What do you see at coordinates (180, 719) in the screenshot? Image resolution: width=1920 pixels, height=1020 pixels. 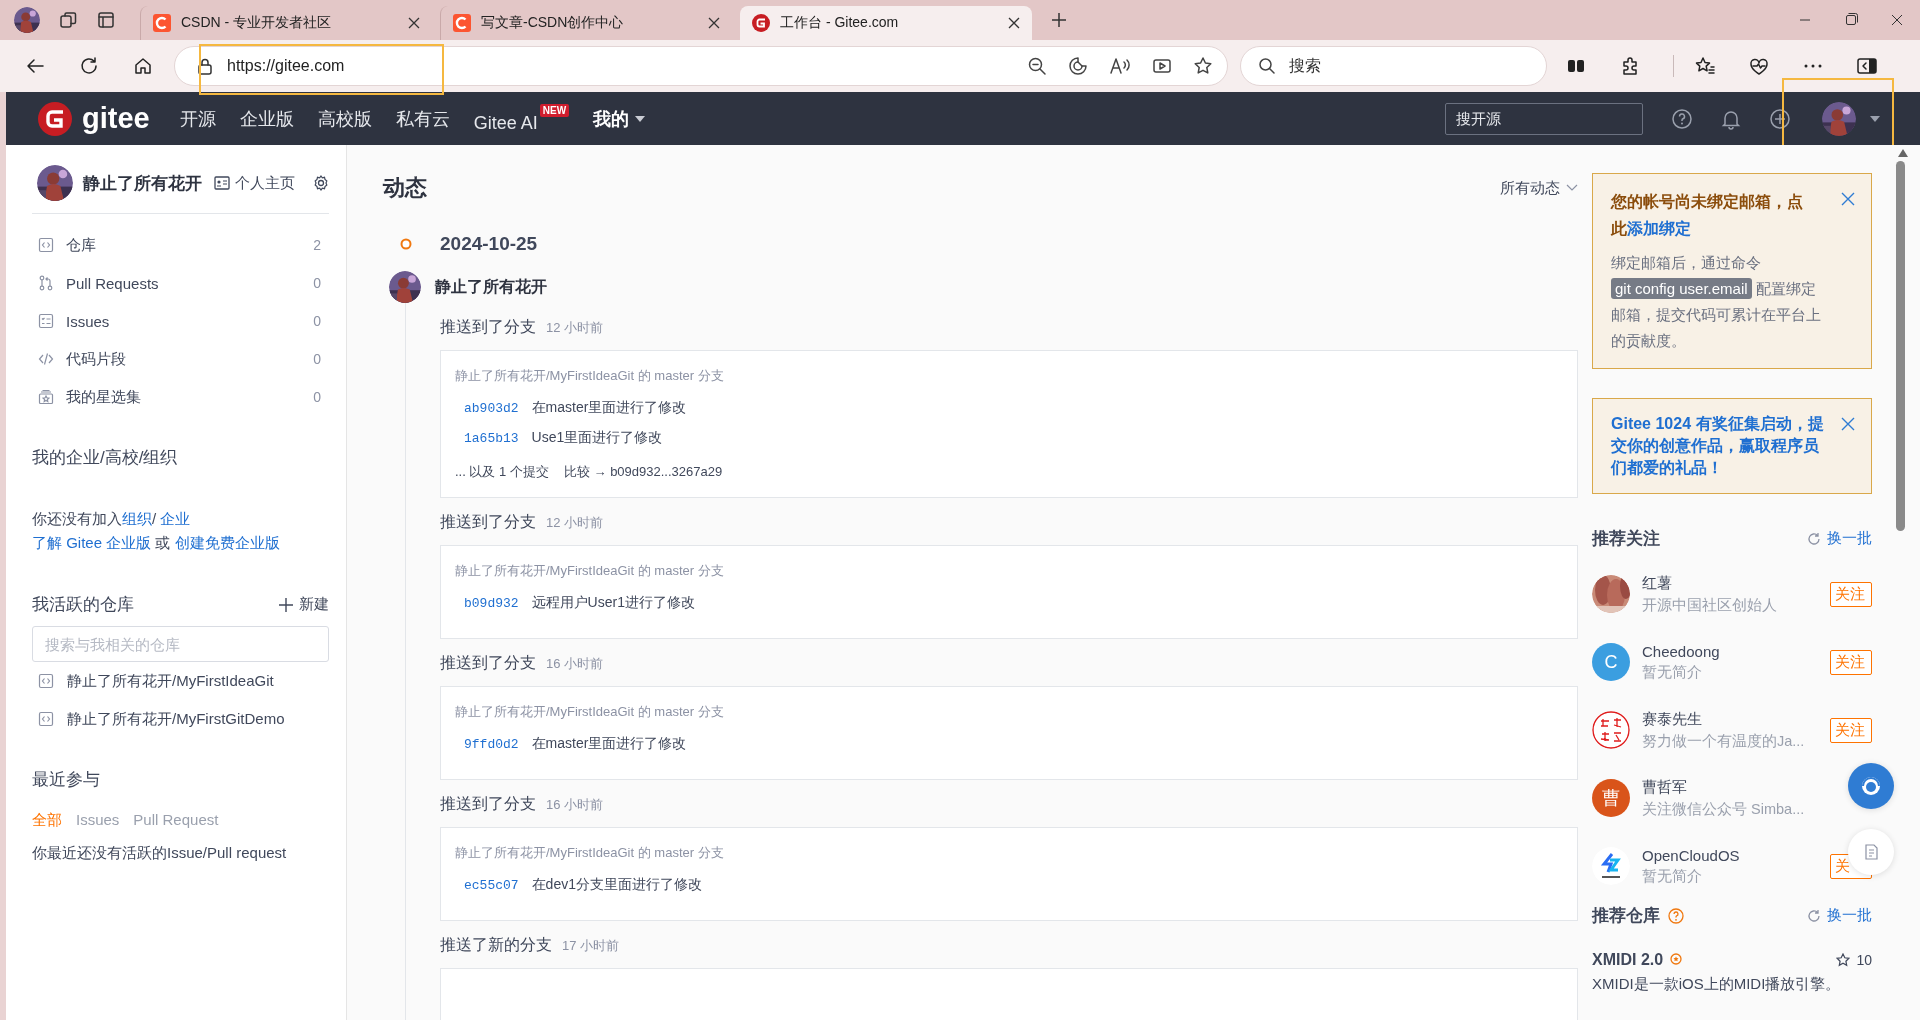 I see `repo-link: 静止了所有花开/MyFirstGitDemo` at bounding box center [180, 719].